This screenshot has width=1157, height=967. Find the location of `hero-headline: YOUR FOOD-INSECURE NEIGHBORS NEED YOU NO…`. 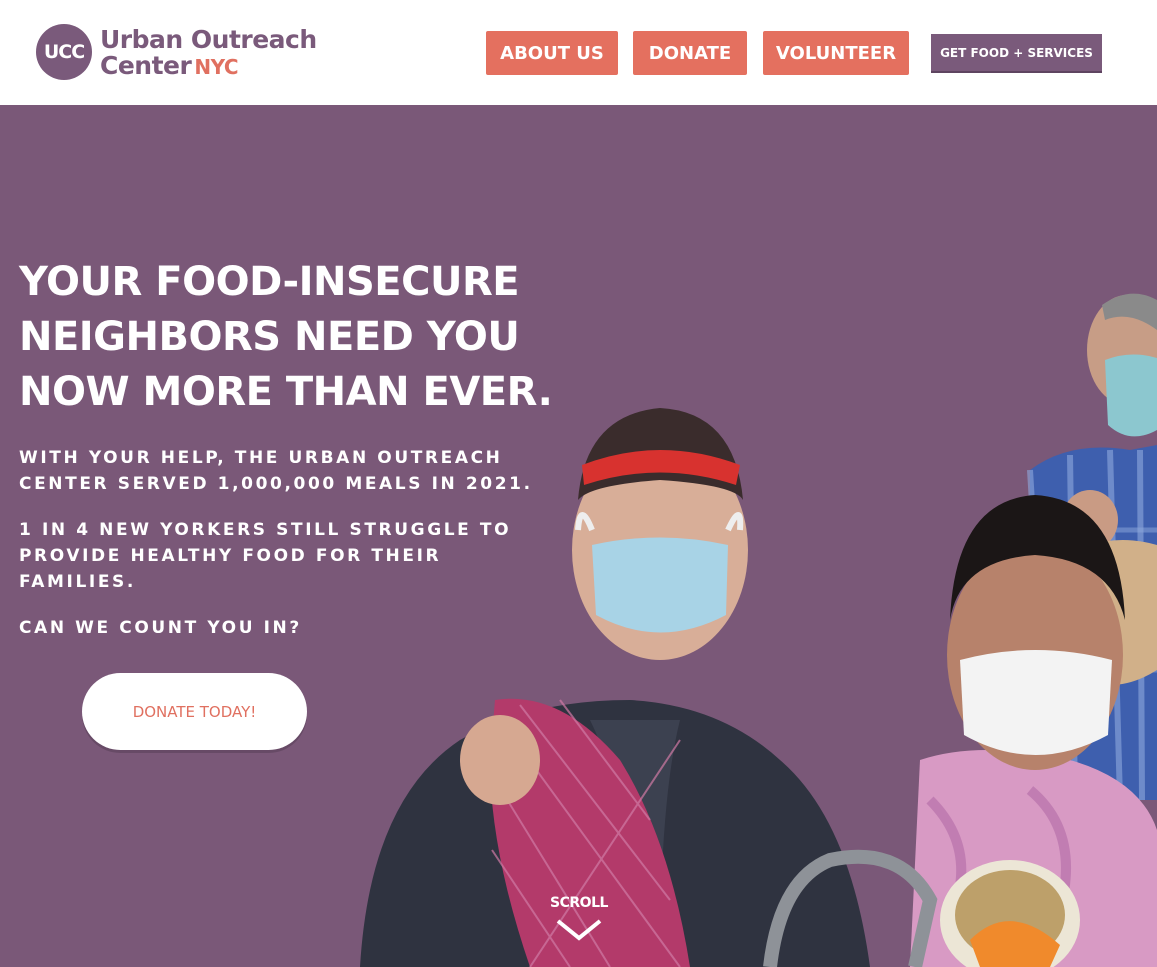

hero-headline: YOUR FOOD-INSECURE NEIGHBORS NEED YOU NO… is located at coordinates (289, 337).